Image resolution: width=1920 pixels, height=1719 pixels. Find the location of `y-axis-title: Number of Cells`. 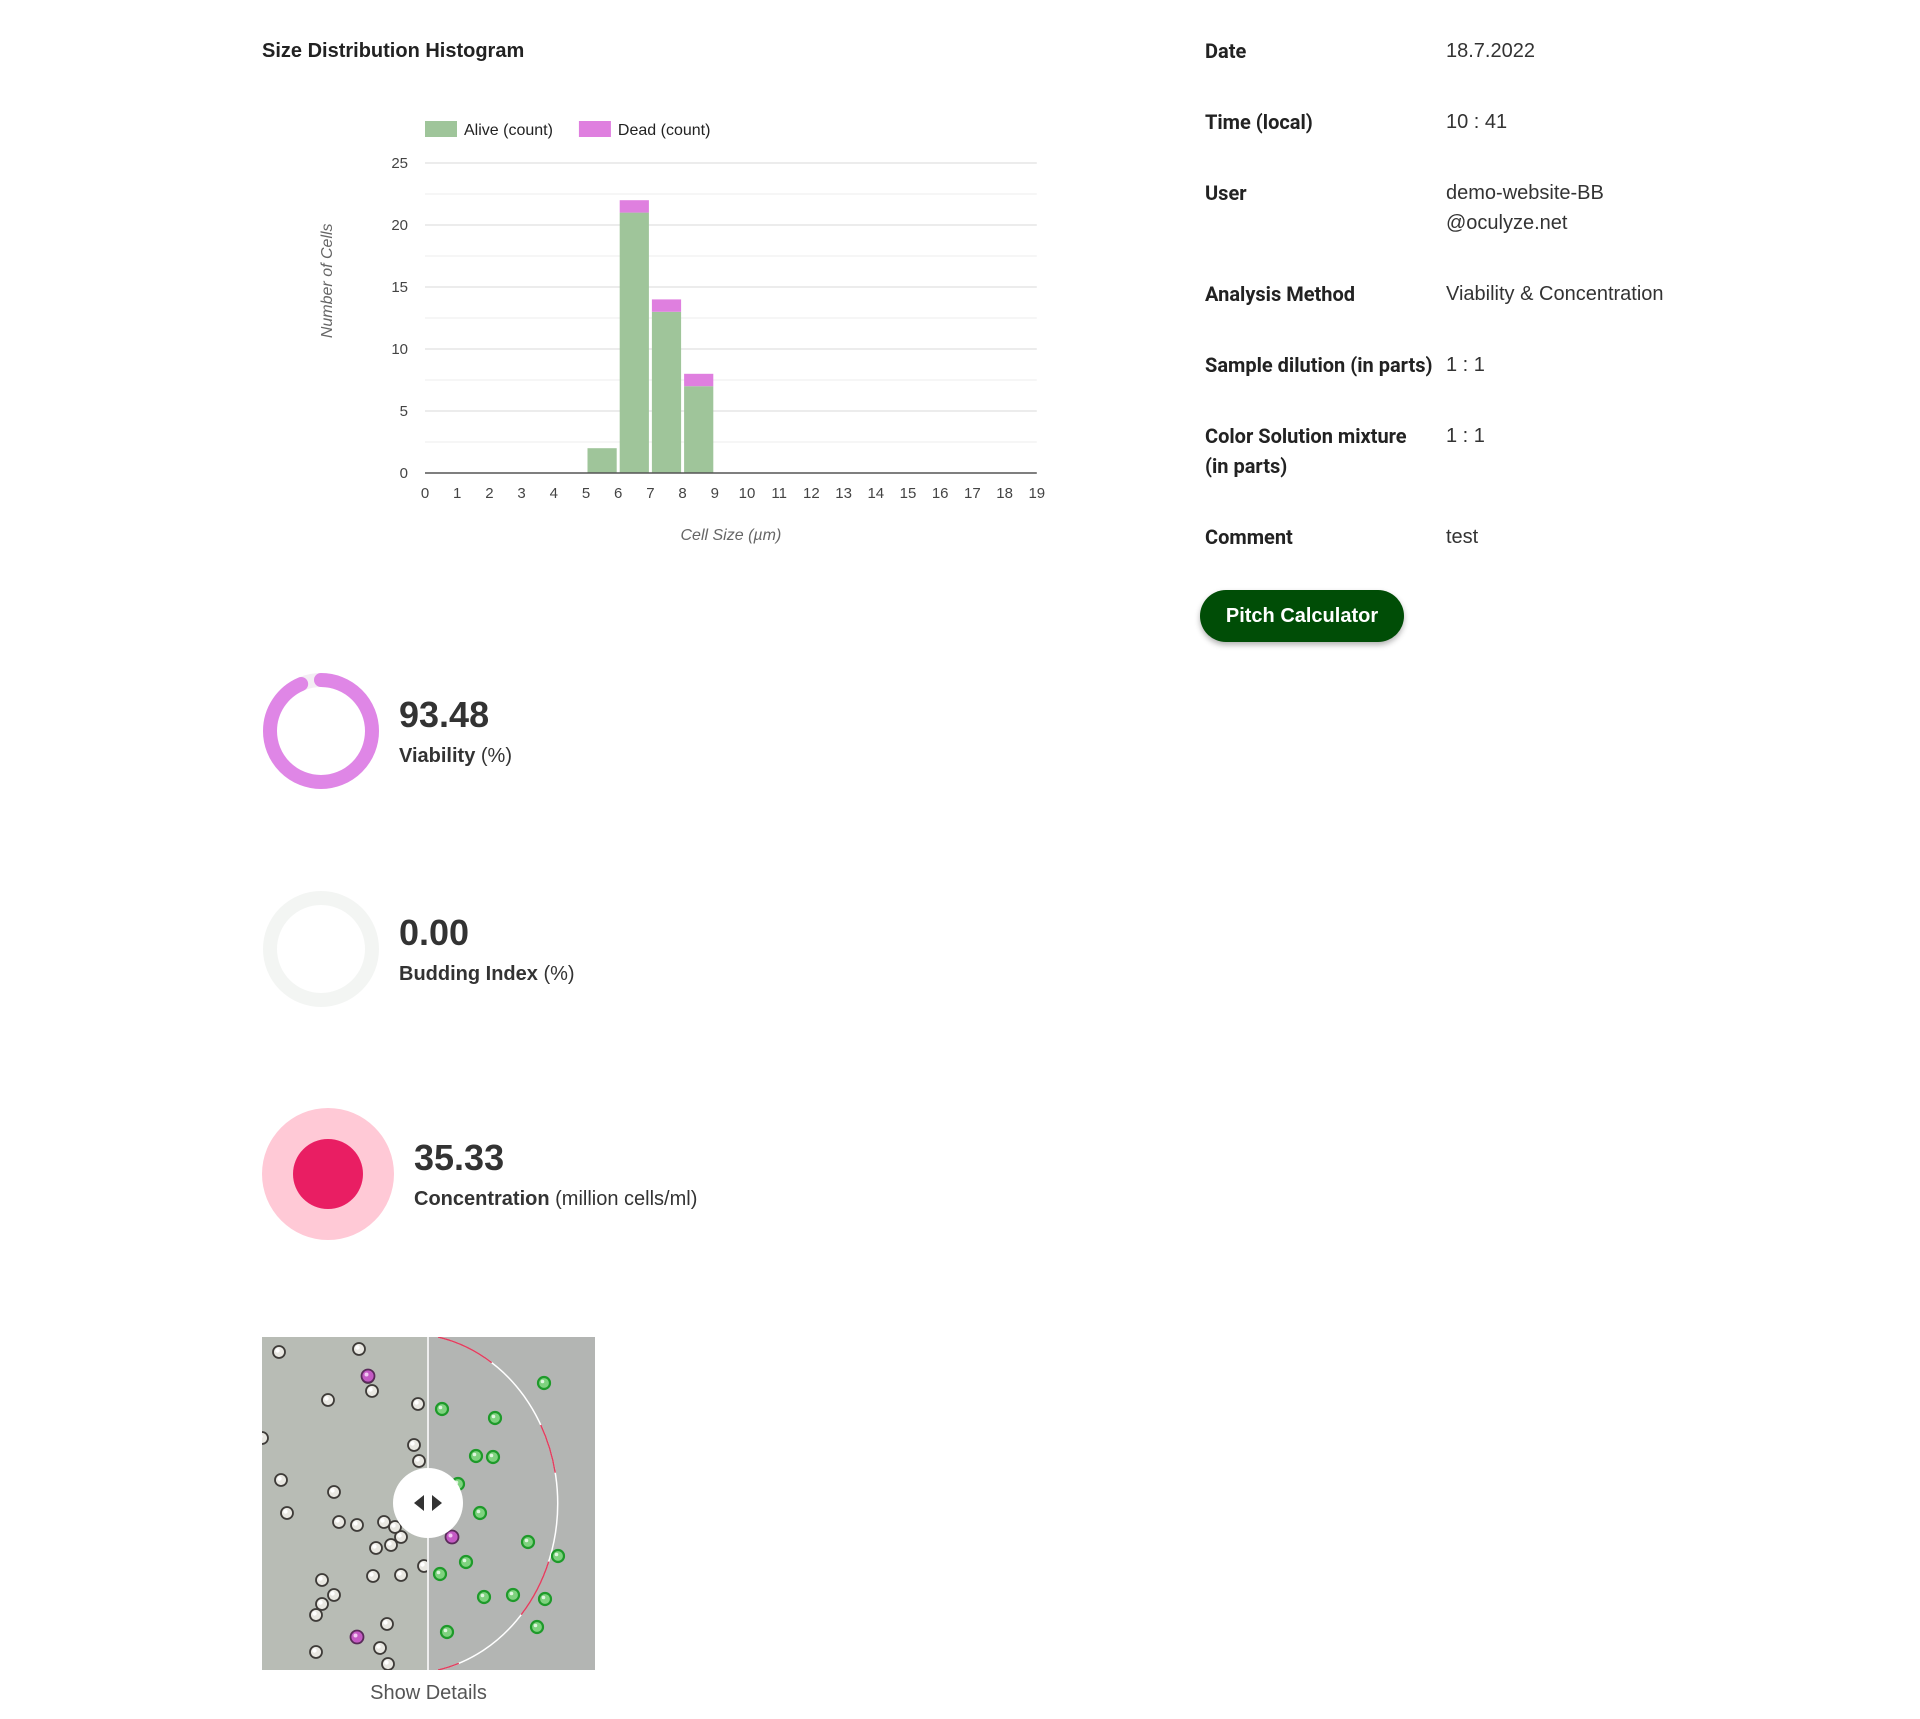

y-axis-title: Number of Cells is located at coordinates (327, 280).